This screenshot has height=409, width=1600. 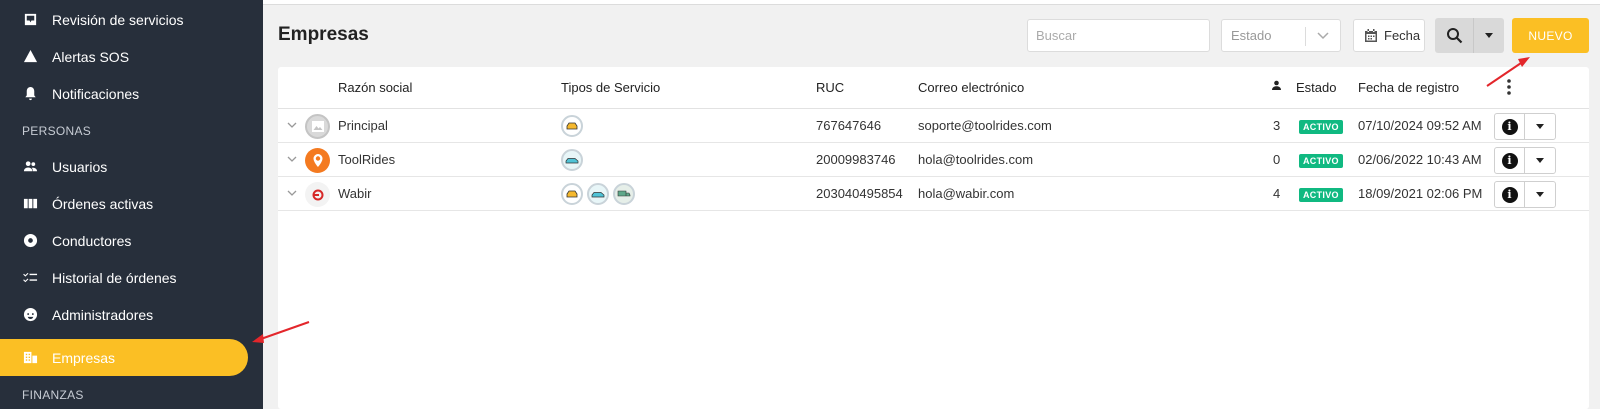 I want to click on sidebar-item-label: Alertas SOS, so click(x=91, y=56).